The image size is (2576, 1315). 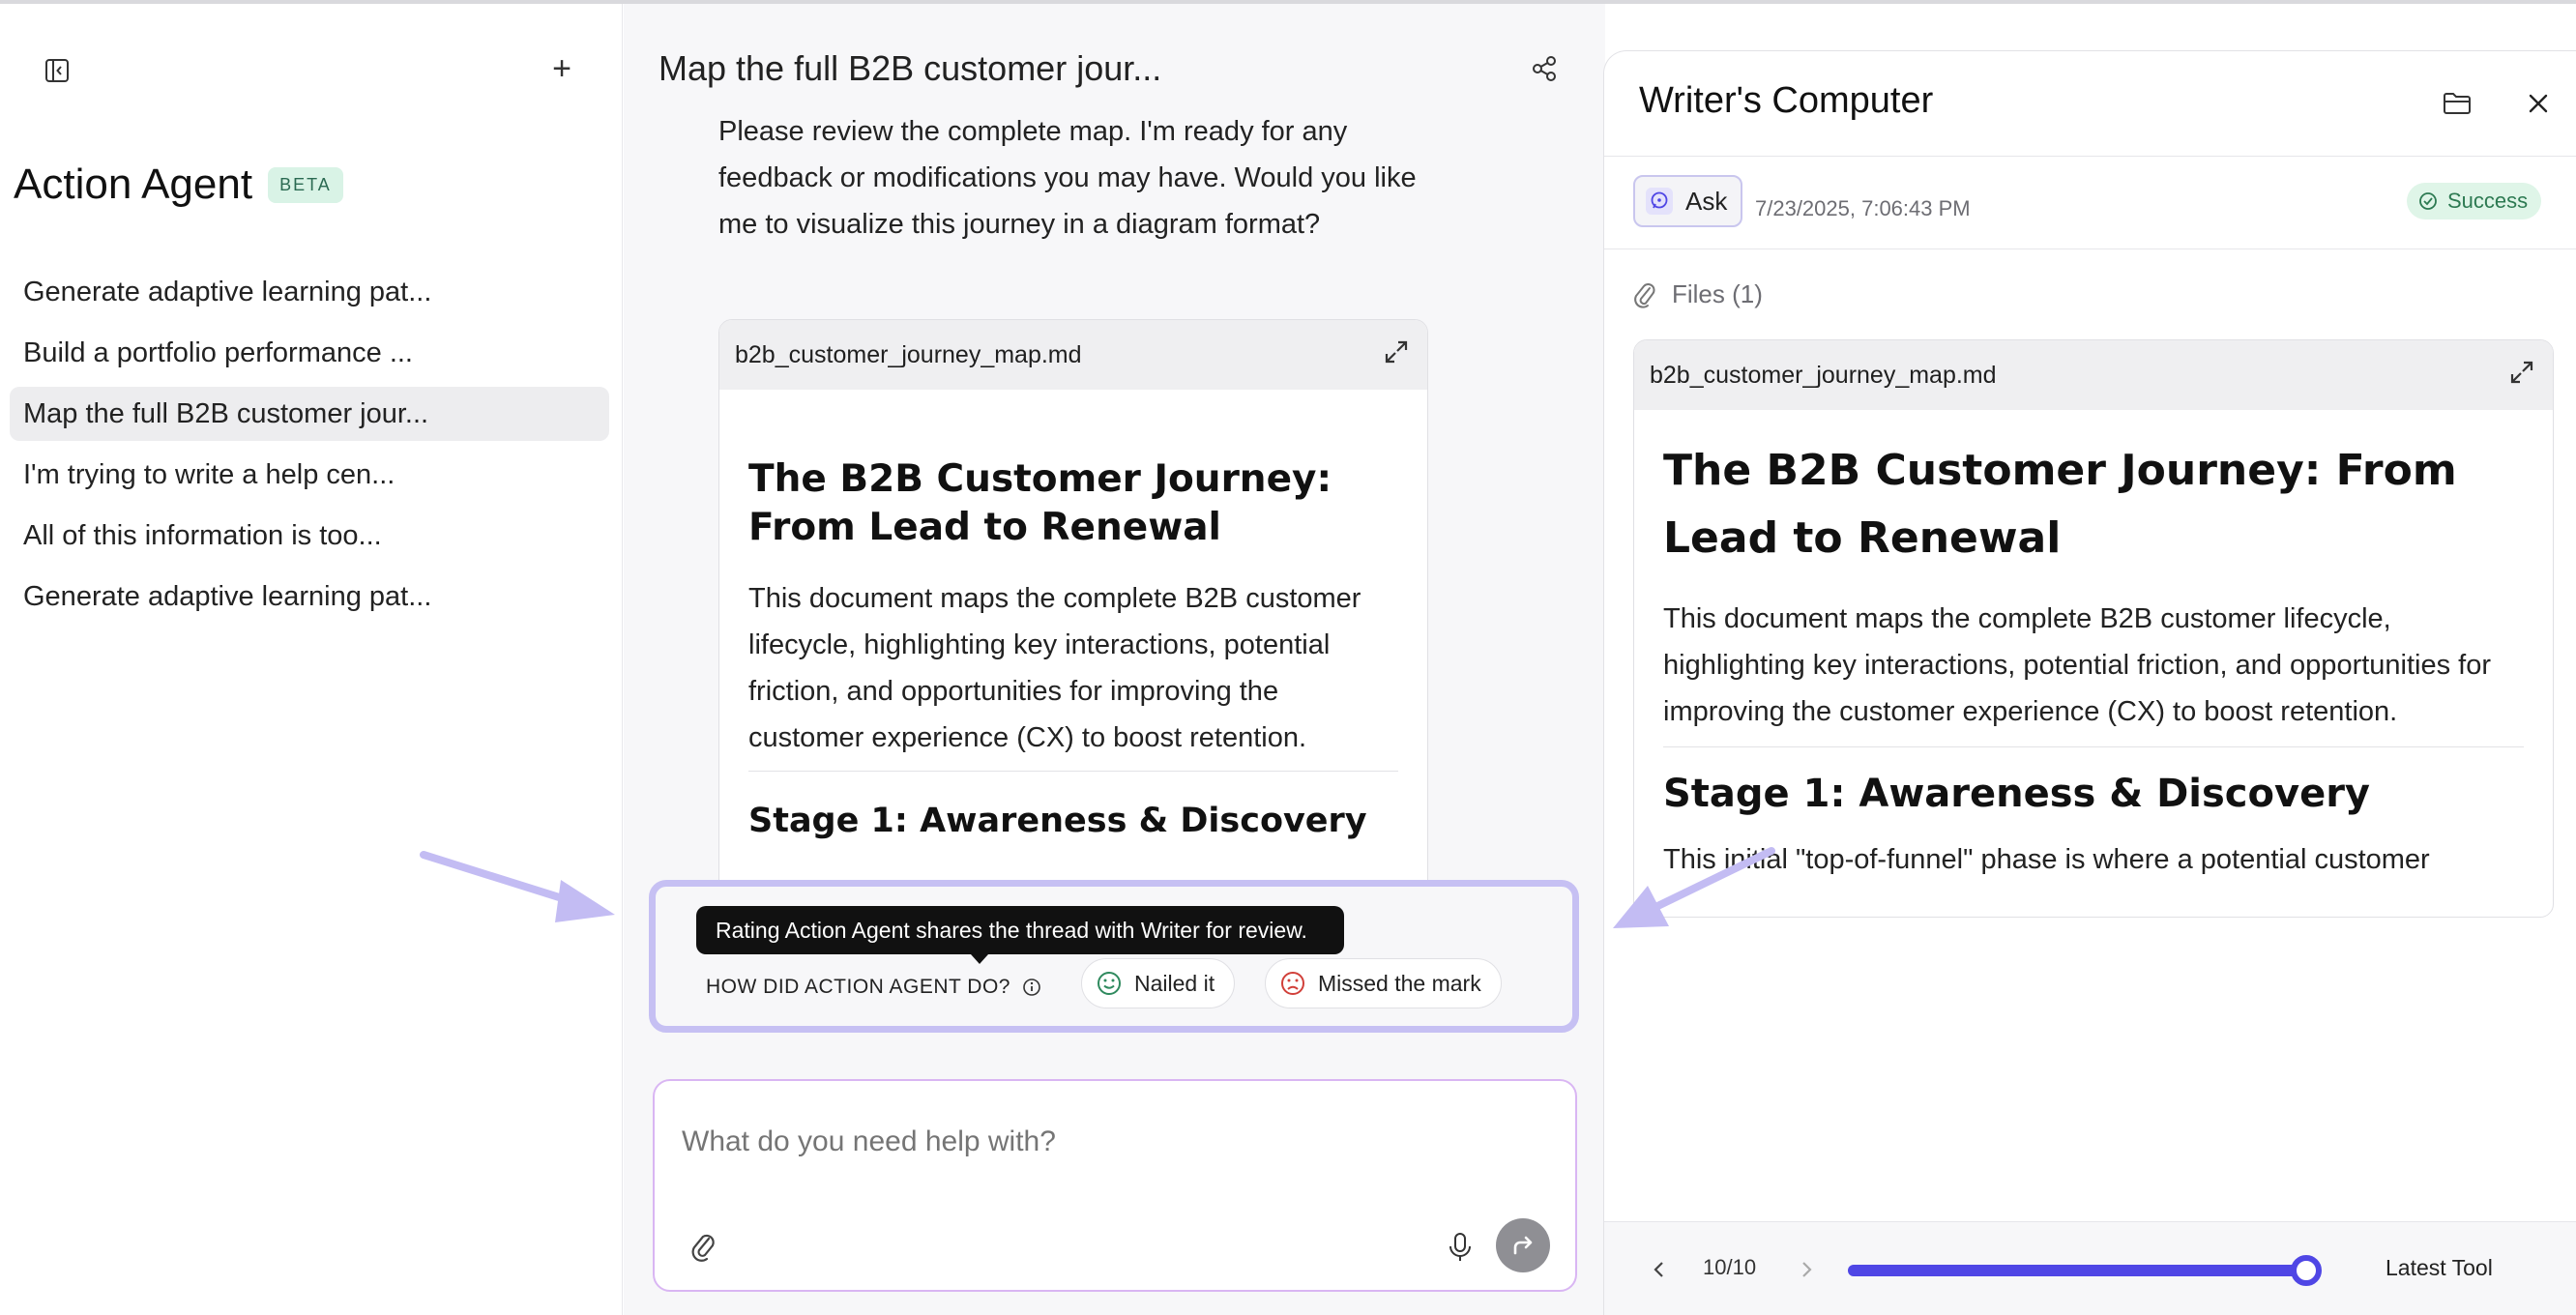 I want to click on ask-tool-button: Ask, so click(x=1688, y=201).